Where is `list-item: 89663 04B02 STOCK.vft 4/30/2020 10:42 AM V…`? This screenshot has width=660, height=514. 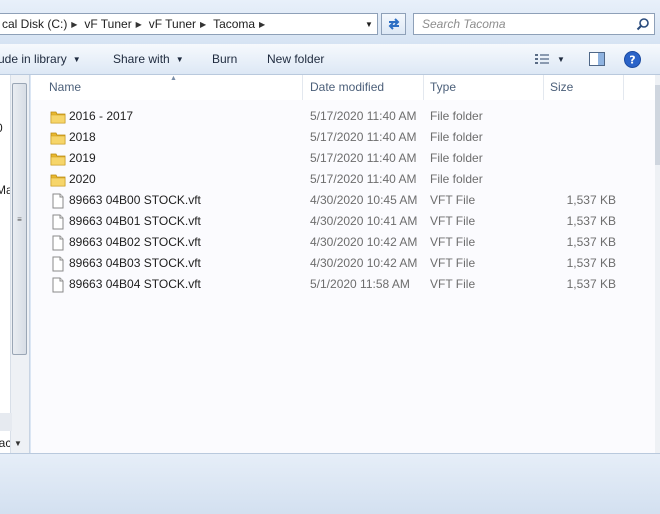
list-item: 89663 04B02 STOCK.vft 4/30/2020 10:42 AM V… is located at coordinates (343, 242).